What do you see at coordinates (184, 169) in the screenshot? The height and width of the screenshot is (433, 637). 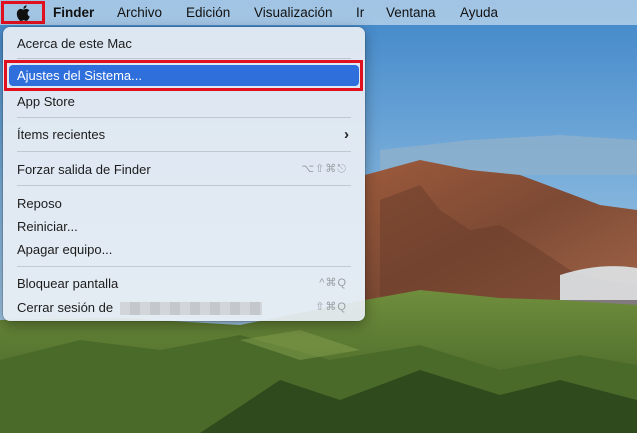 I see `menu-item-force-quit: Forzar salida de Finder ⌥⇧⌘⎋` at bounding box center [184, 169].